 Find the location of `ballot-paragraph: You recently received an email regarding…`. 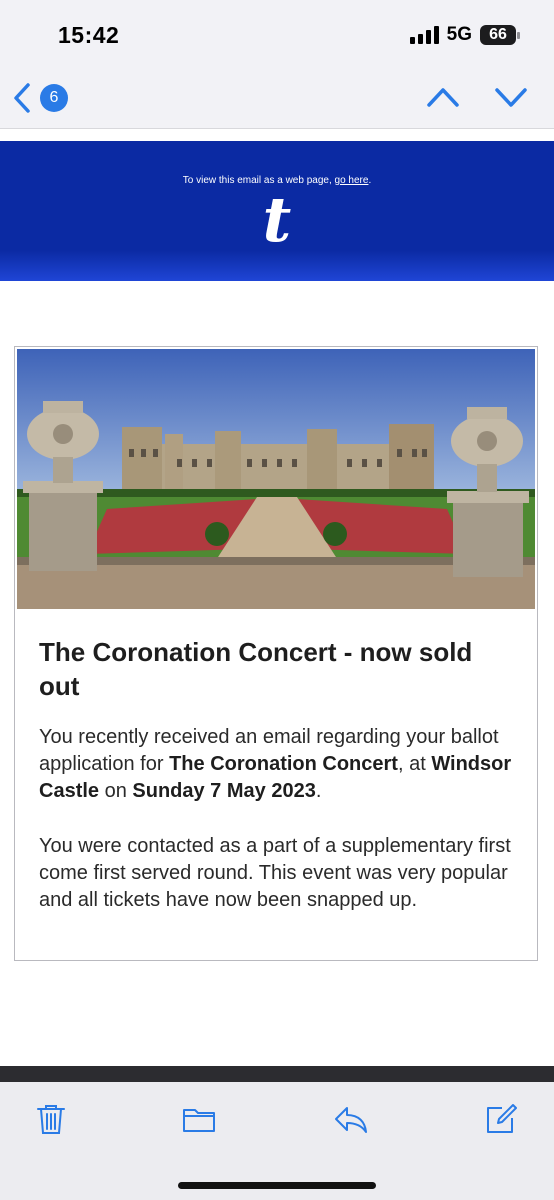

ballot-paragraph: You recently received an email regarding… is located at coordinates (279, 764).